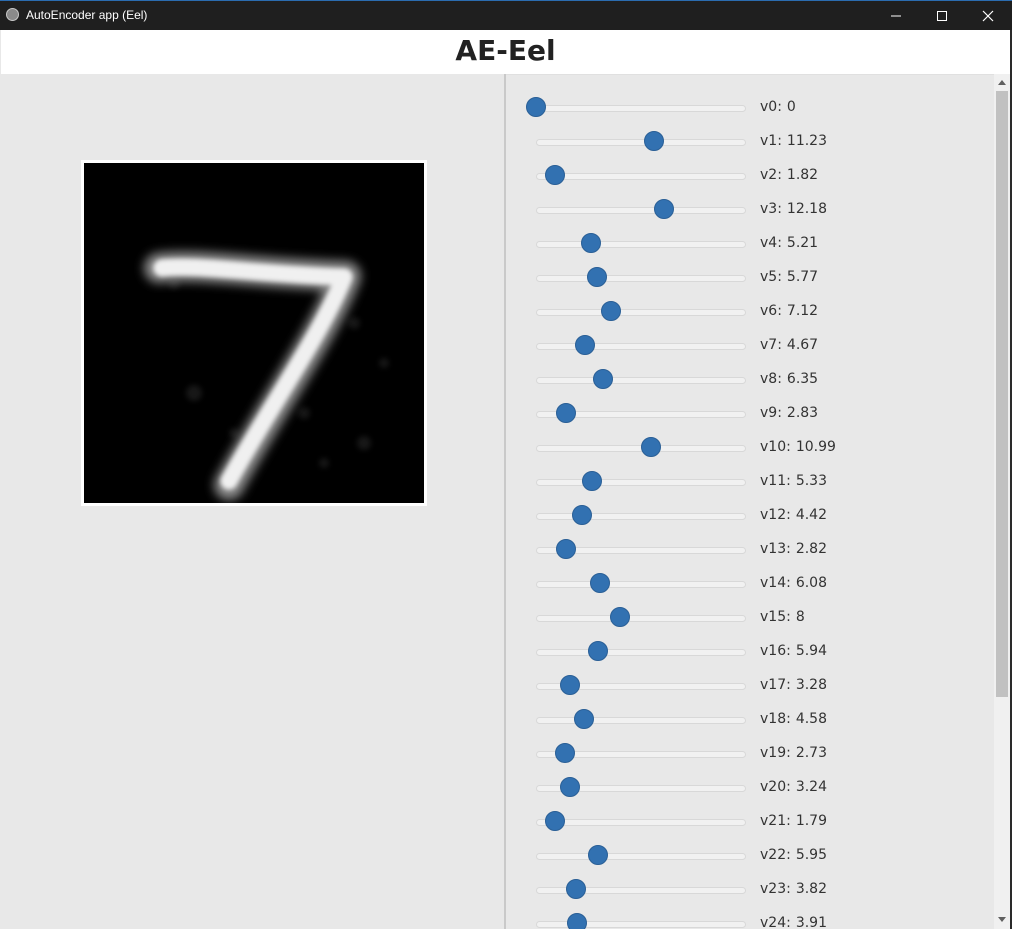 Image resolution: width=1012 pixels, height=929 pixels. I want to click on slider-value: 4.67, so click(802, 345).